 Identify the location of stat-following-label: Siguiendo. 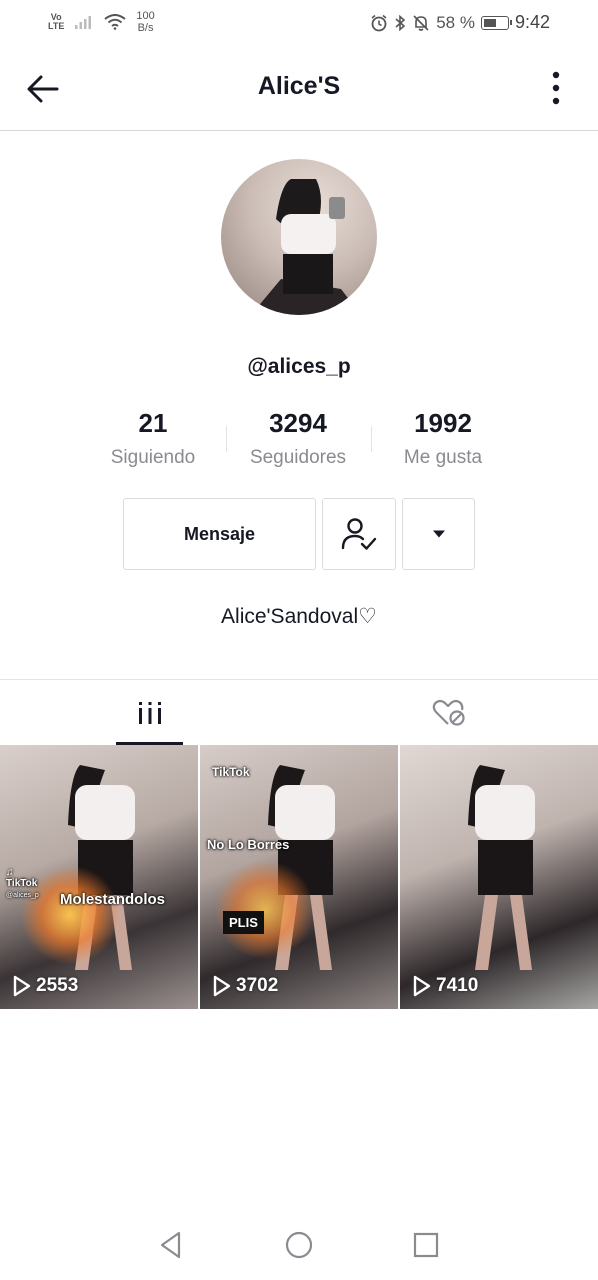
(153, 457).